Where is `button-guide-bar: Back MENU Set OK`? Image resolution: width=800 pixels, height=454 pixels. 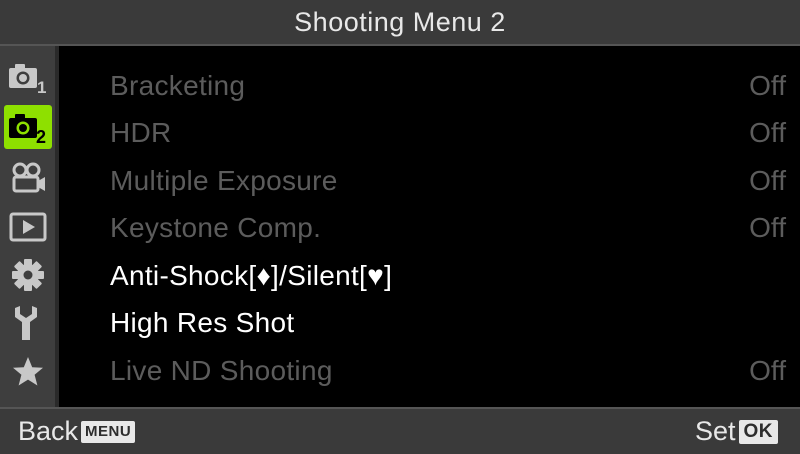 button-guide-bar: Back MENU Set OK is located at coordinates (400, 430).